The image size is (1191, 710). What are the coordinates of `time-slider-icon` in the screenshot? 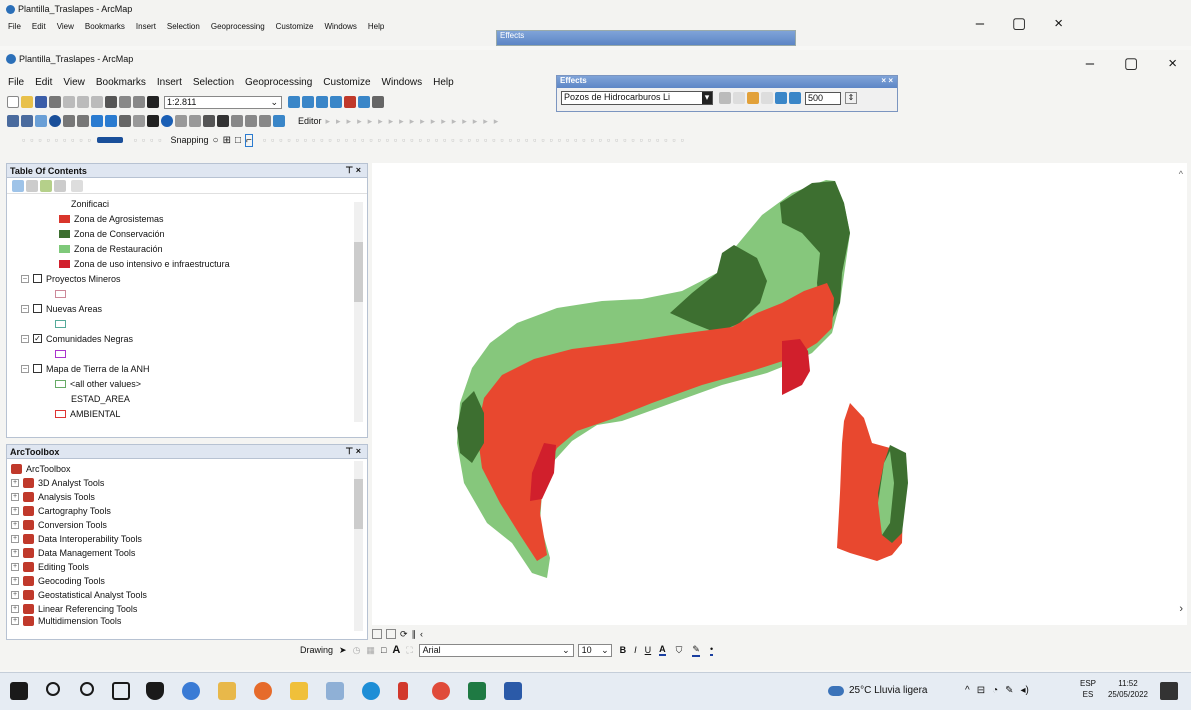 It's located at (265, 121).